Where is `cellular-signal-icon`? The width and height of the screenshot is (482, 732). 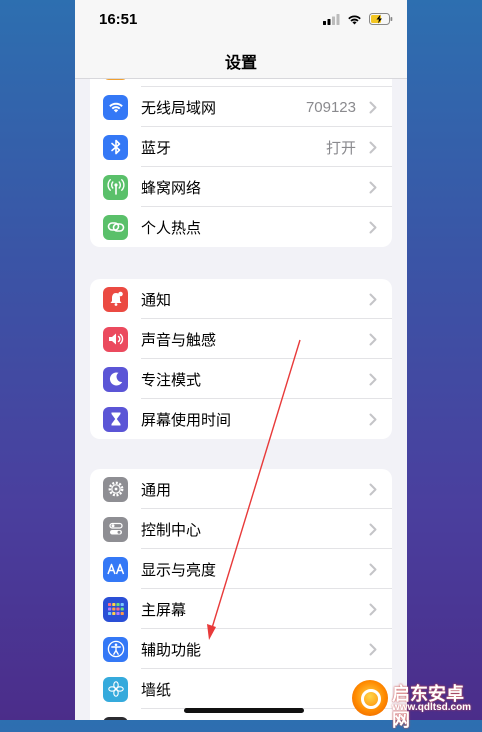 cellular-signal-icon is located at coordinates (331, 19).